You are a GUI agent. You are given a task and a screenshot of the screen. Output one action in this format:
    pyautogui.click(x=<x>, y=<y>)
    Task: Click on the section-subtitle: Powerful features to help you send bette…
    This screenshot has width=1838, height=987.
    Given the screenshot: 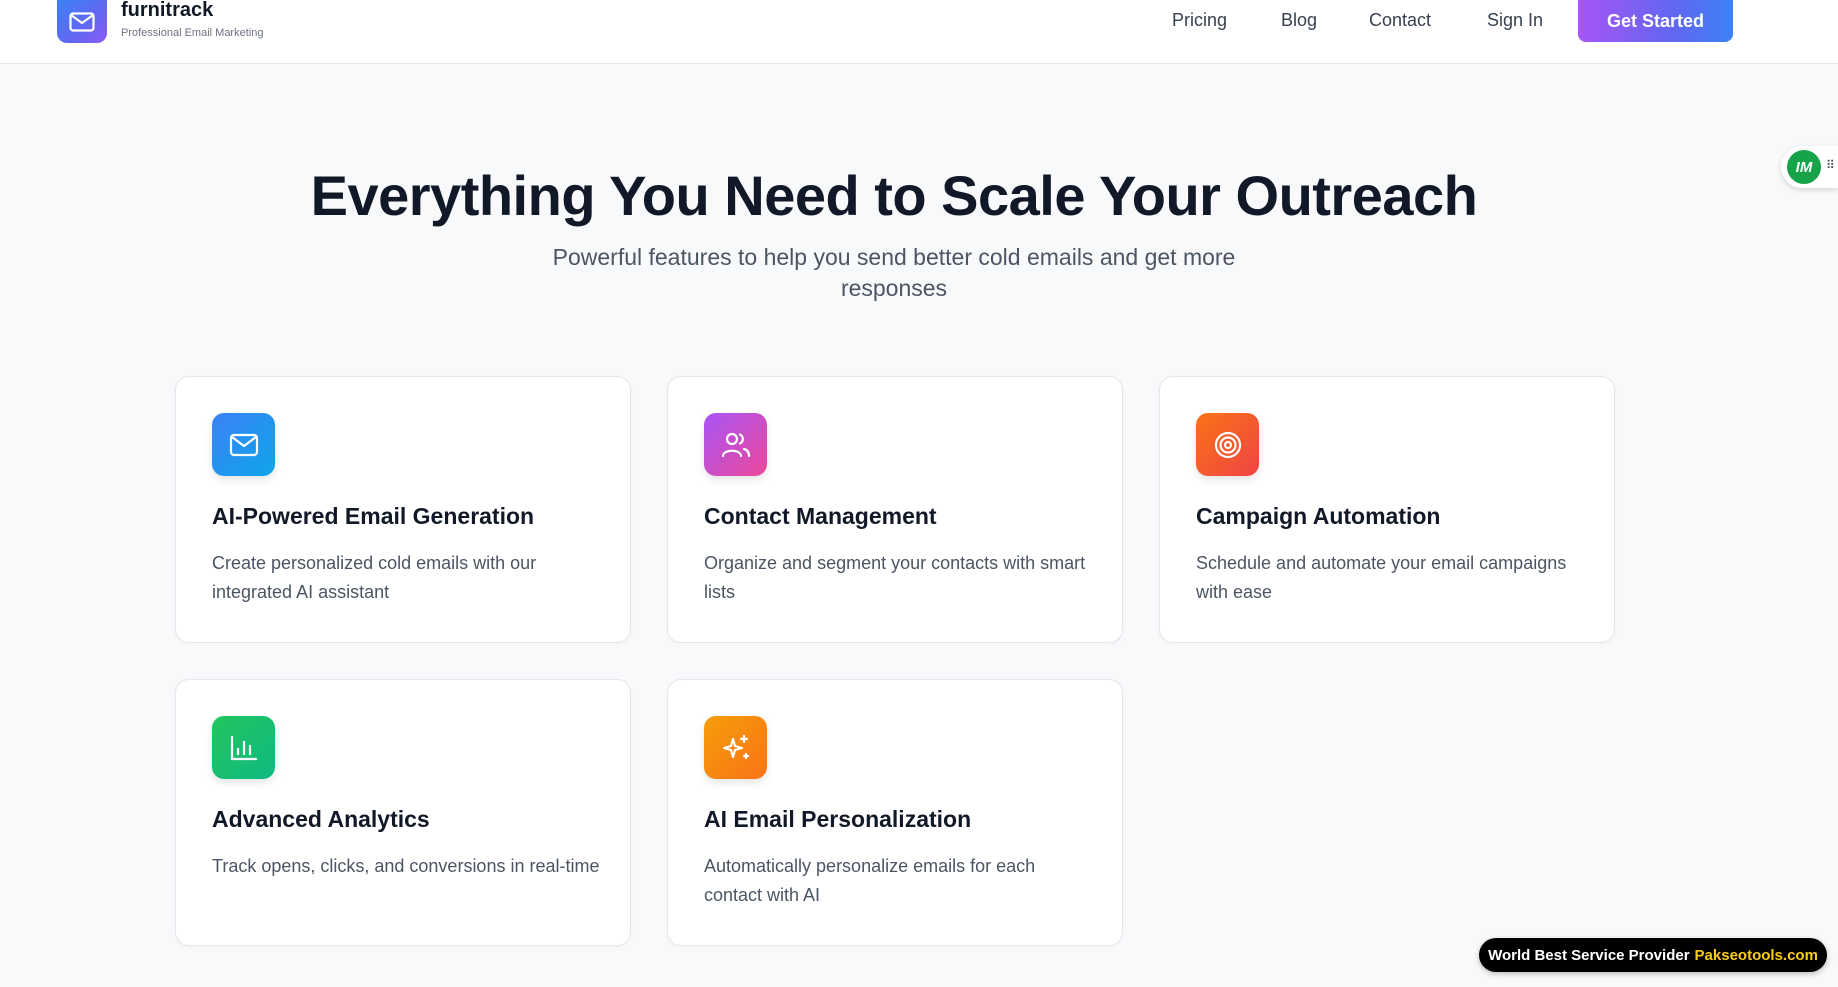 What is the action you would take?
    pyautogui.click(x=894, y=272)
    